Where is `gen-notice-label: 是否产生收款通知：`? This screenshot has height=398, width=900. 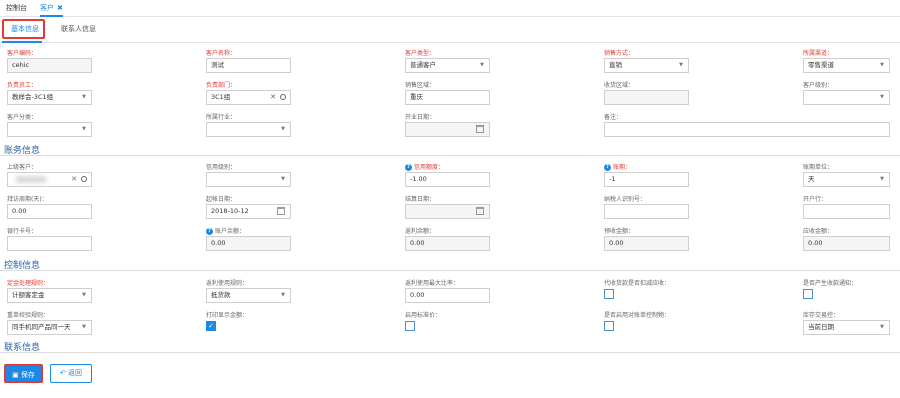 gen-notice-label: 是否产生收款通知： is located at coordinates (830, 283).